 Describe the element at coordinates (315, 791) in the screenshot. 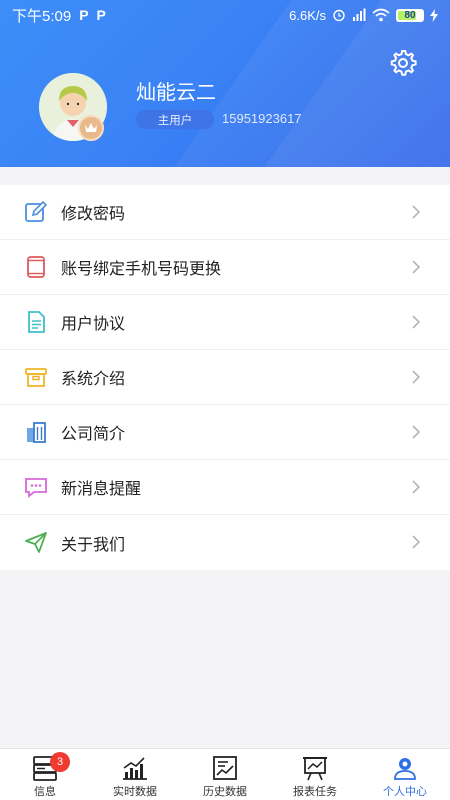

I see `tab-label: 报表任务` at that location.